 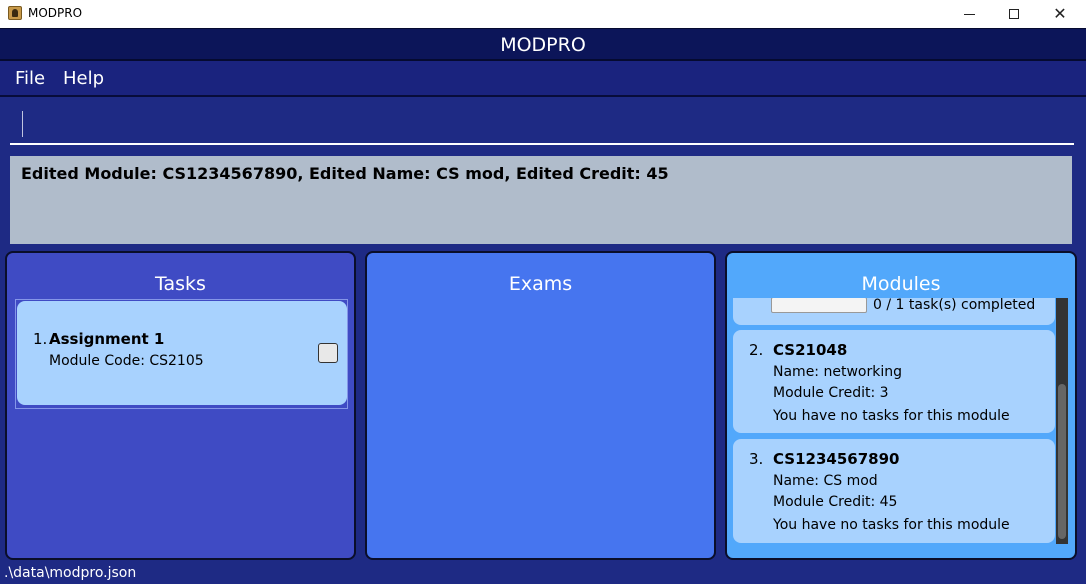 I want to click on status-bar-path: .\data\modpro.json, so click(x=543, y=573).